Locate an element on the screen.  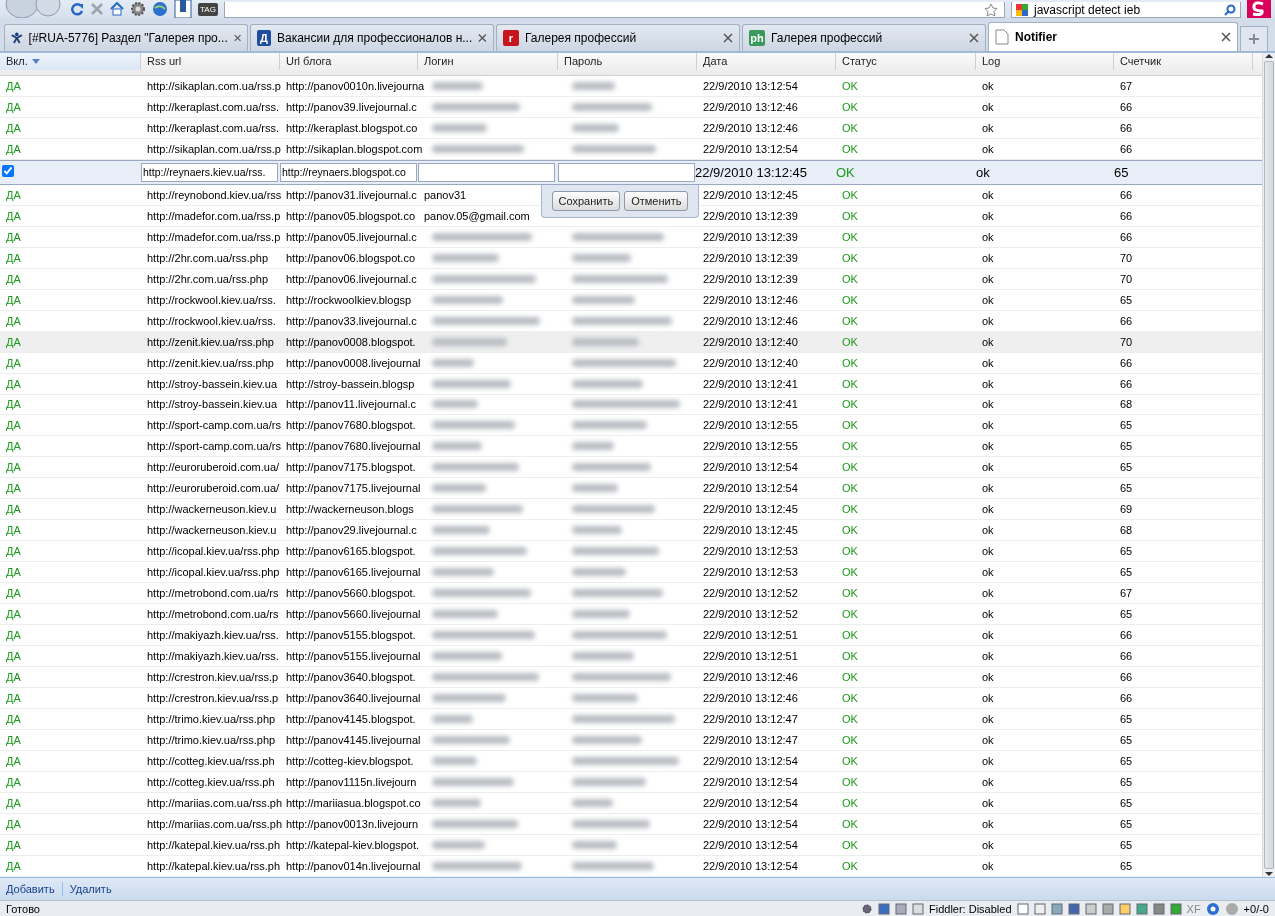
search-field: javascript detect ieb is located at coordinates (1126, 10).